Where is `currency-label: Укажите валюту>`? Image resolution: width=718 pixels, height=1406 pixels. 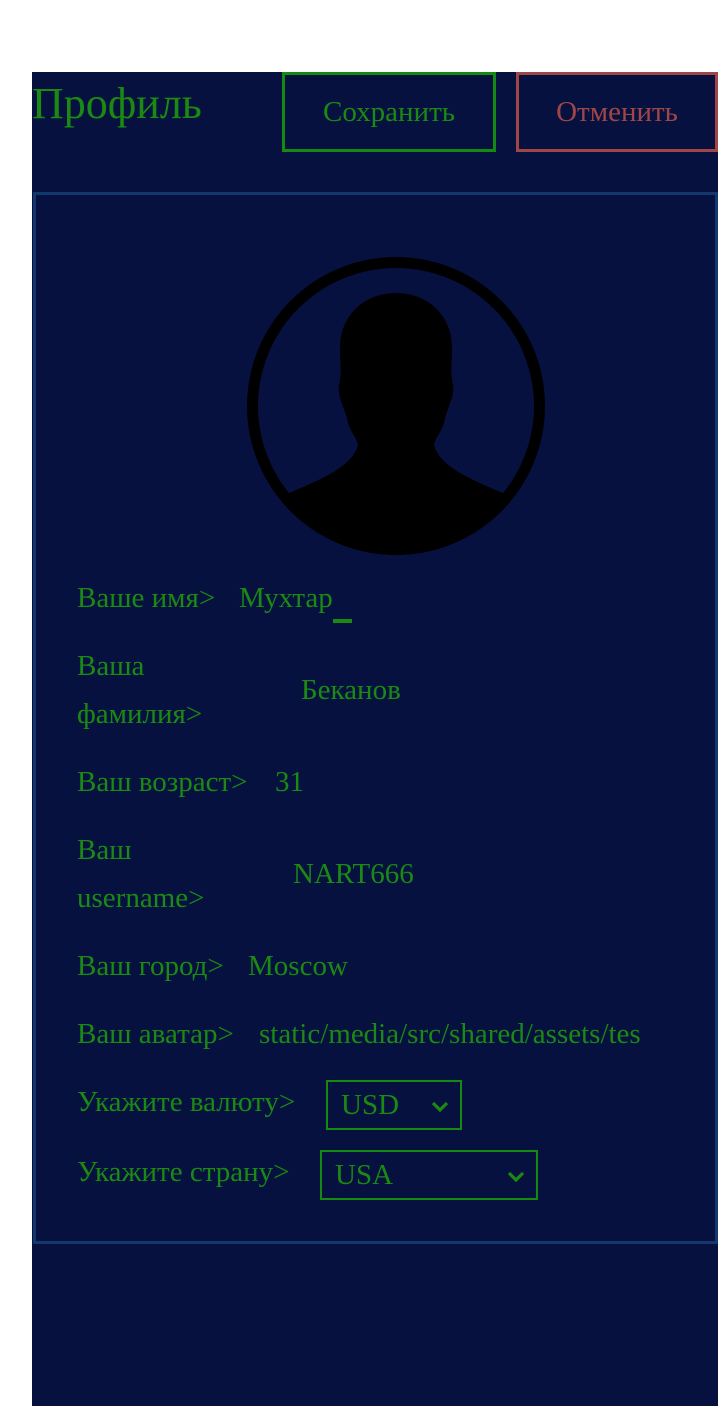
currency-label: Укажите валюту> is located at coordinates (186, 1102).